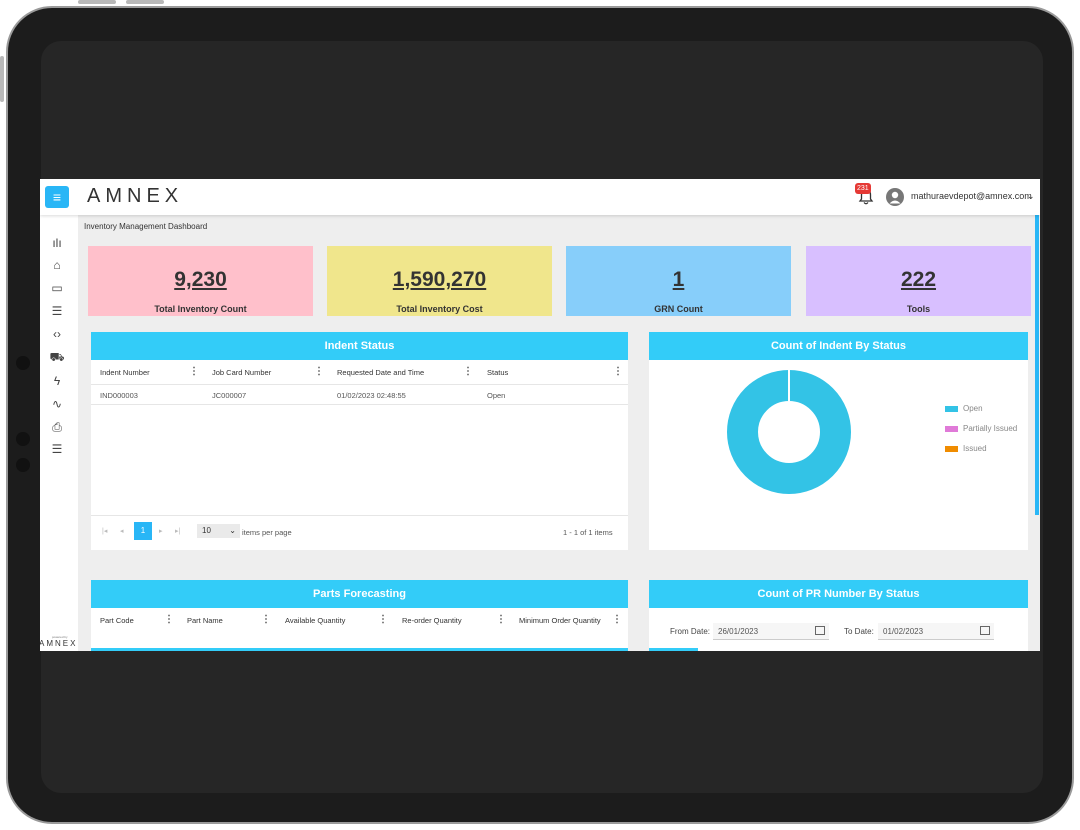 The height and width of the screenshot is (830, 1080). I want to click on user-avatar-icon, so click(895, 197).